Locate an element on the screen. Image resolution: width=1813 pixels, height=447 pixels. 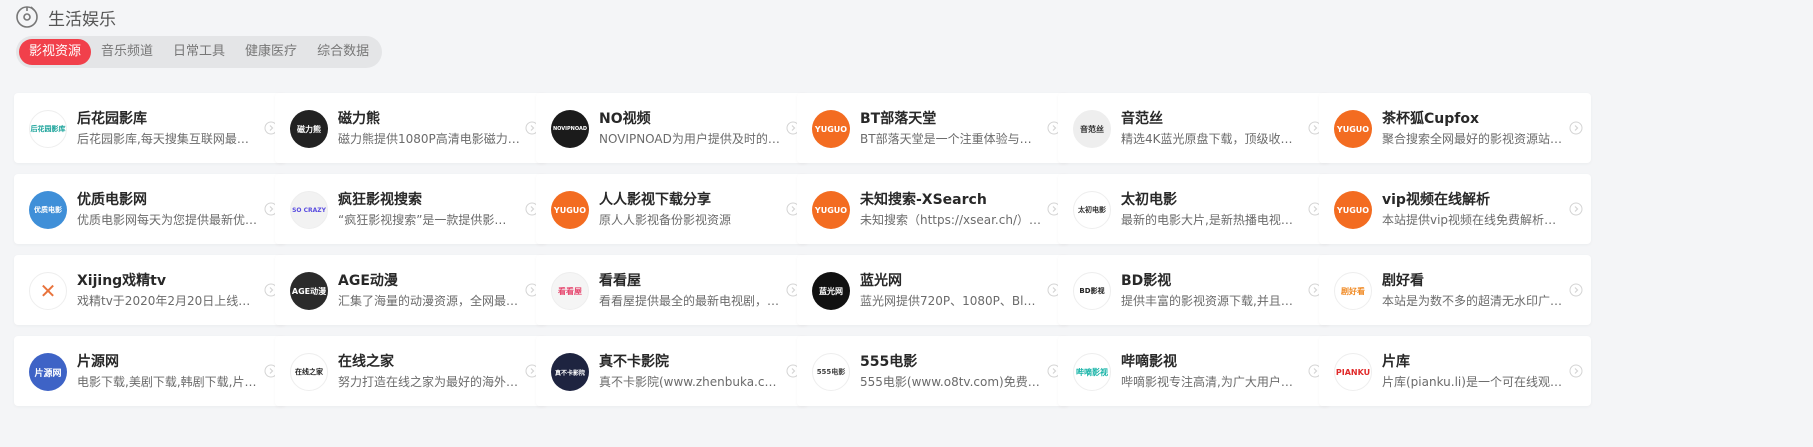
tab-2: 音乐频道 is located at coordinates (127, 52).